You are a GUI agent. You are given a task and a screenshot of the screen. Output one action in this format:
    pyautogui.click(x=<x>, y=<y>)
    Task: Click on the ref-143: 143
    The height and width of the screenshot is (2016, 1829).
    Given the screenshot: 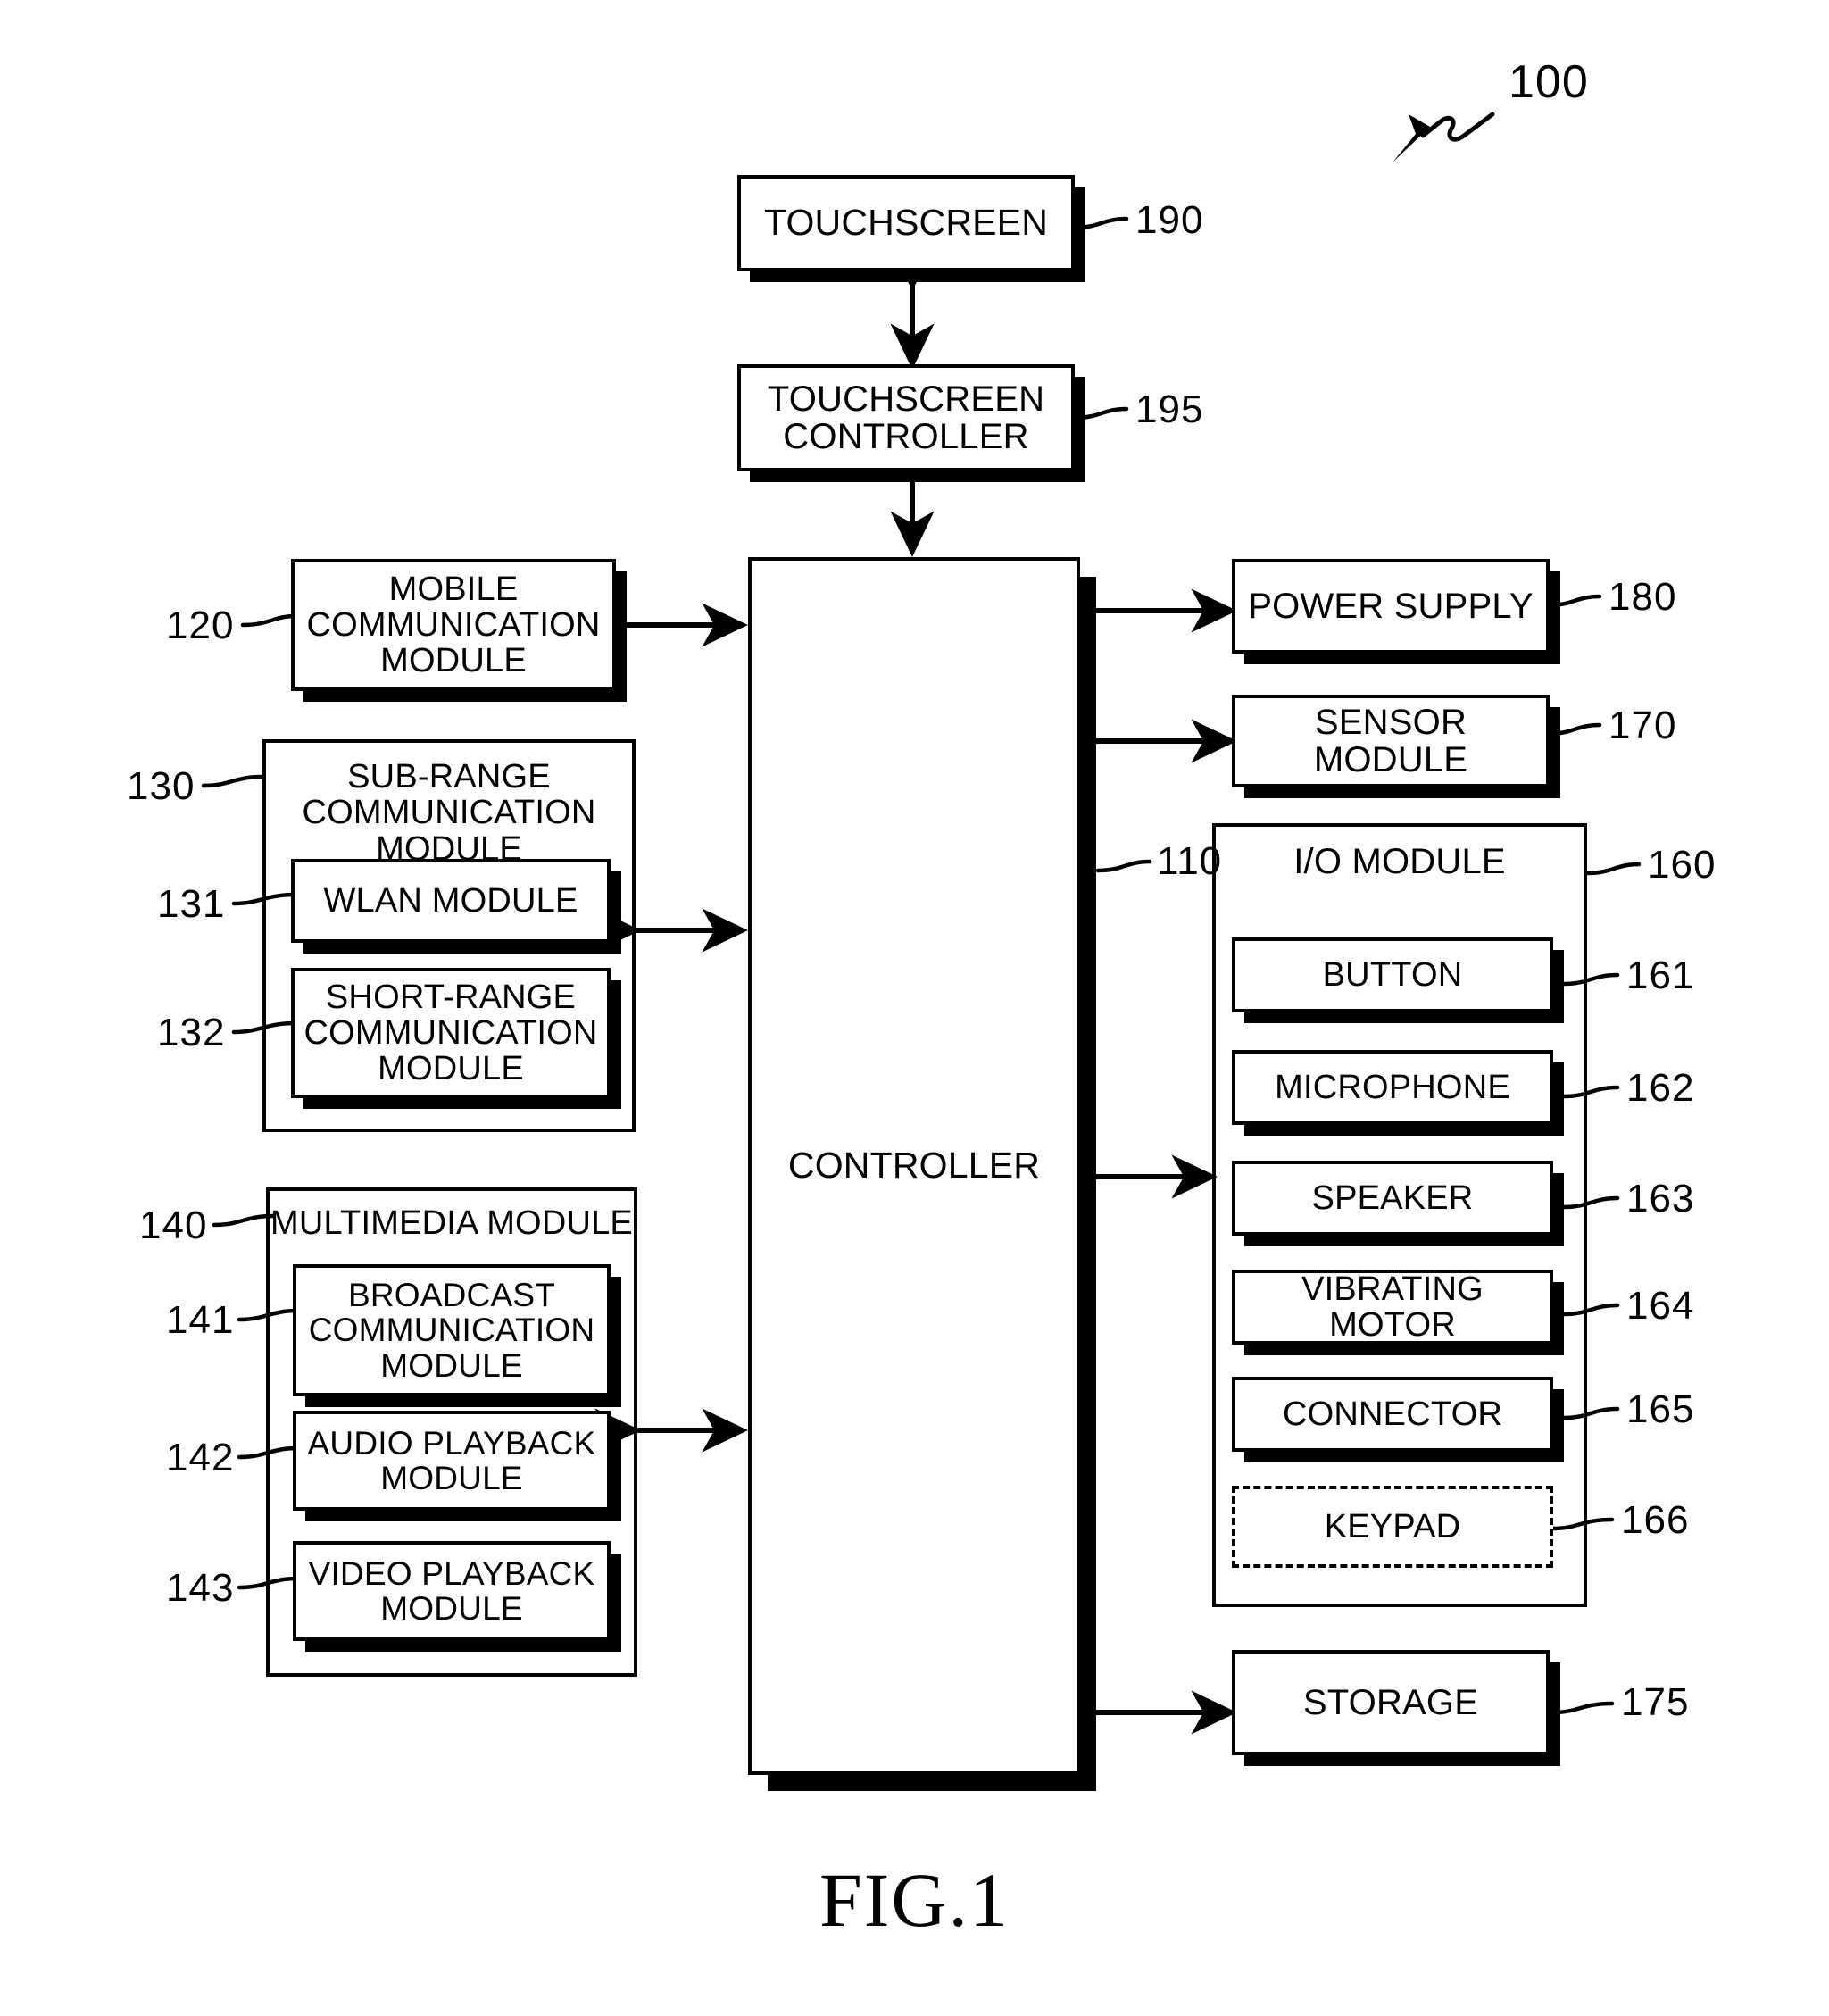 What is the action you would take?
    pyautogui.click(x=201, y=1588)
    